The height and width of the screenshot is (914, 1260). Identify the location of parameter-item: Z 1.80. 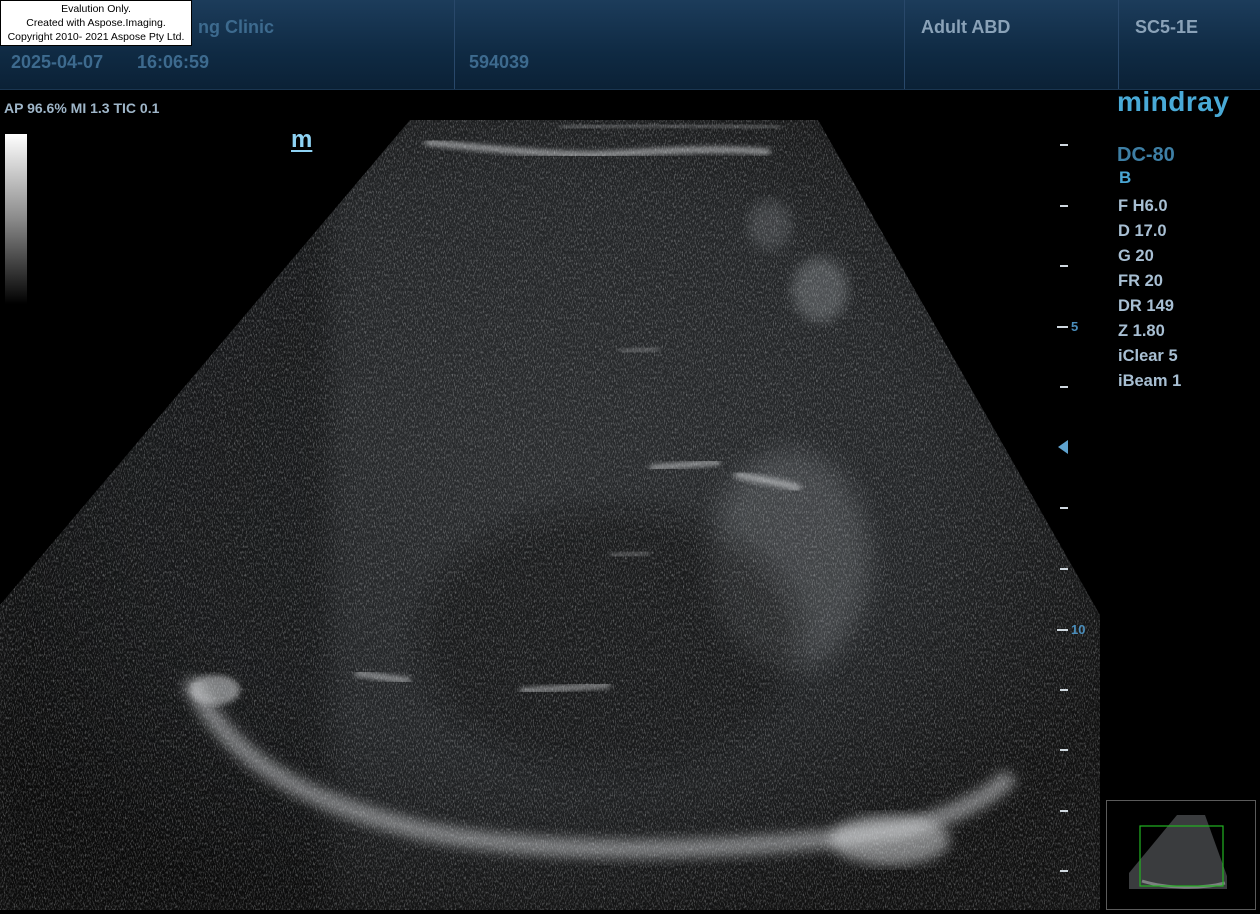
(1141, 331).